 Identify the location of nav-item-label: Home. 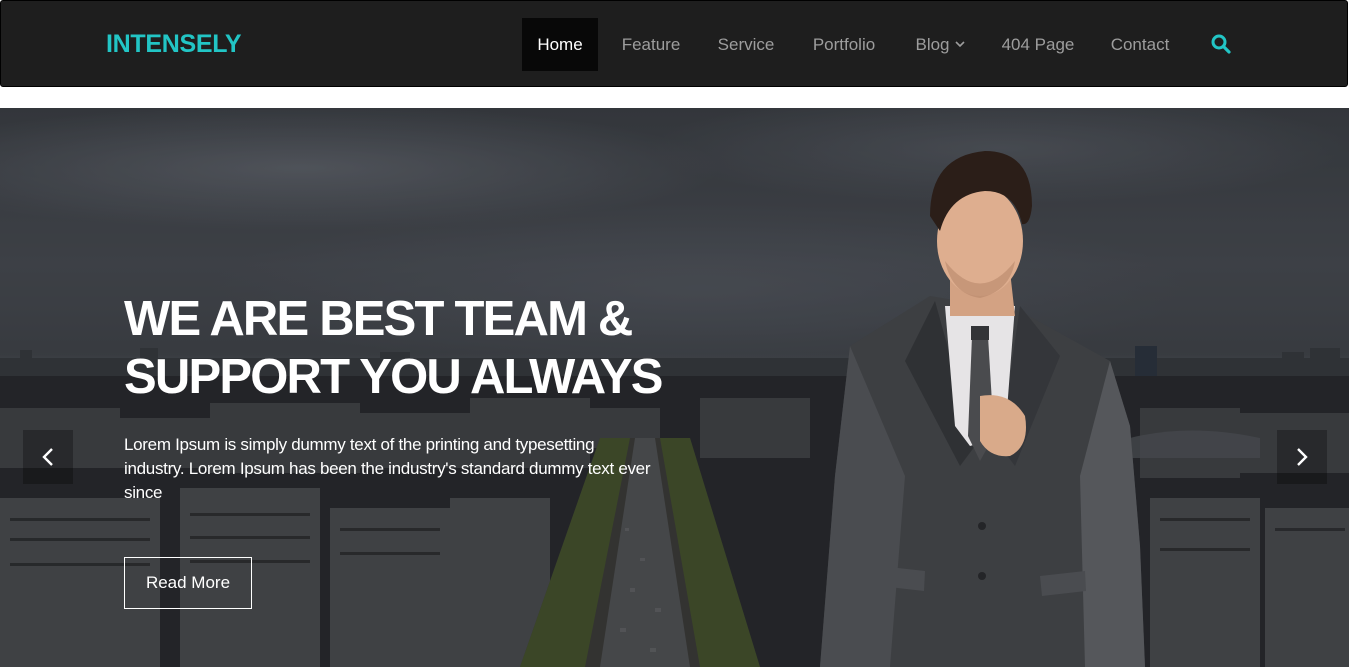
(560, 44).